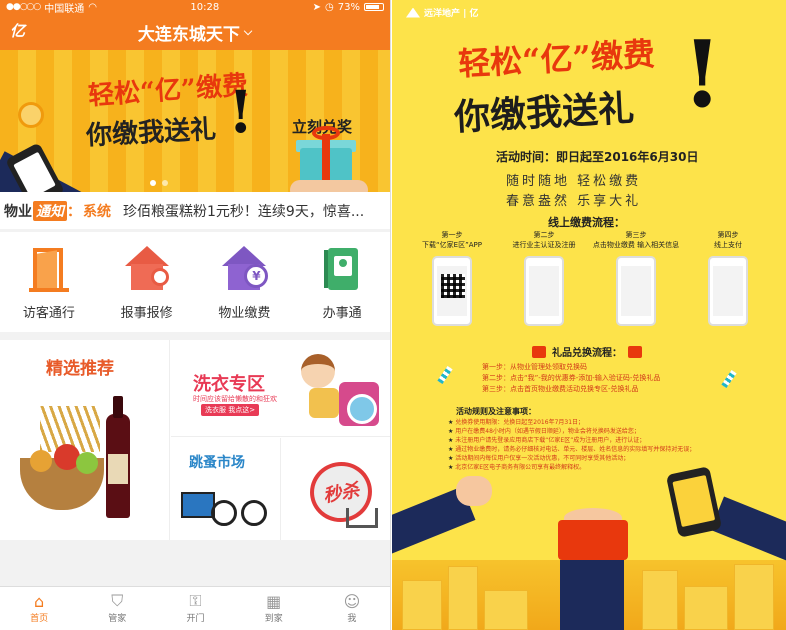  I want to click on tab-me: ☺ 我, so click(351, 608).